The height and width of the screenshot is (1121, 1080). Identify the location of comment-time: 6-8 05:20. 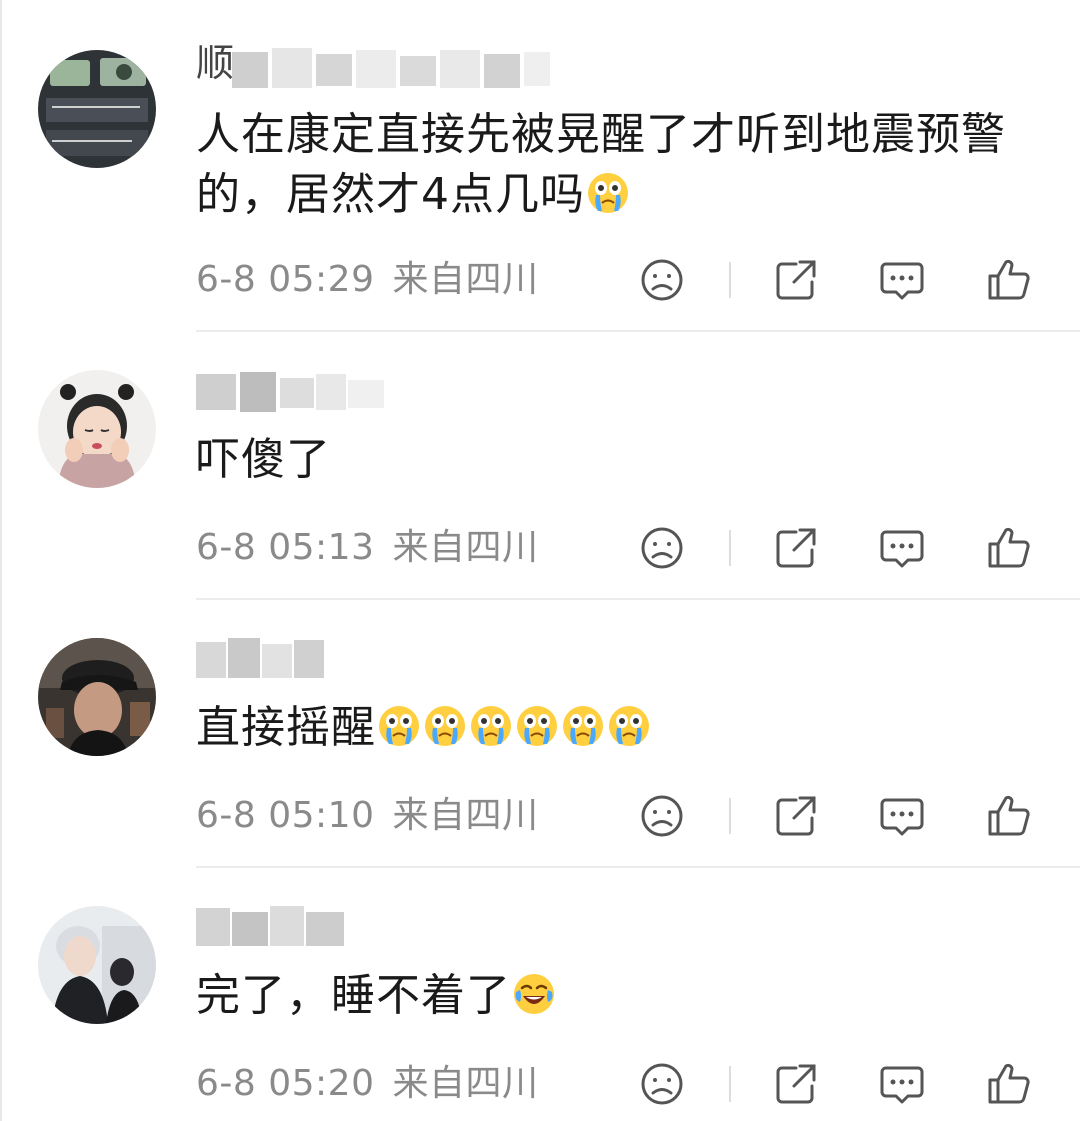
(285, 1083).